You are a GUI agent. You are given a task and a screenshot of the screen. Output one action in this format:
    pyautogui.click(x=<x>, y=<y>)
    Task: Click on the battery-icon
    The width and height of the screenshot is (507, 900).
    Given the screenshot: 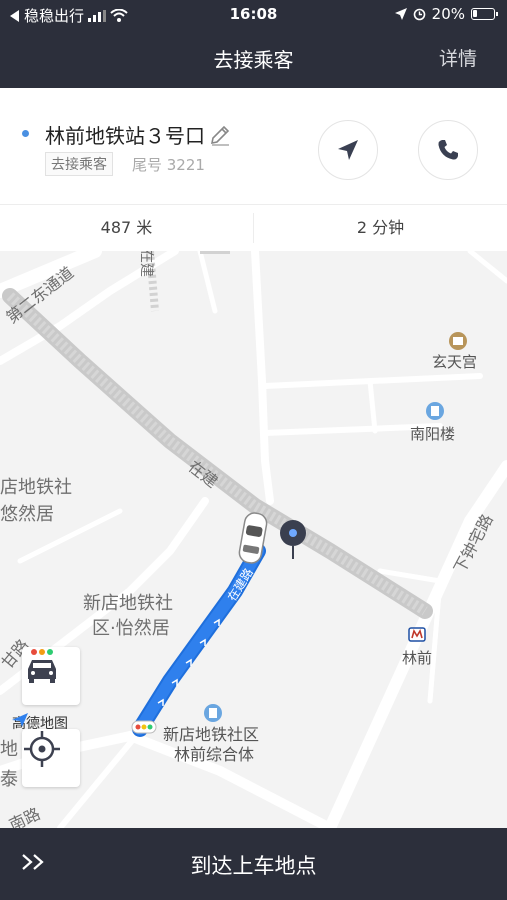 What is the action you would take?
    pyautogui.click(x=484, y=14)
    